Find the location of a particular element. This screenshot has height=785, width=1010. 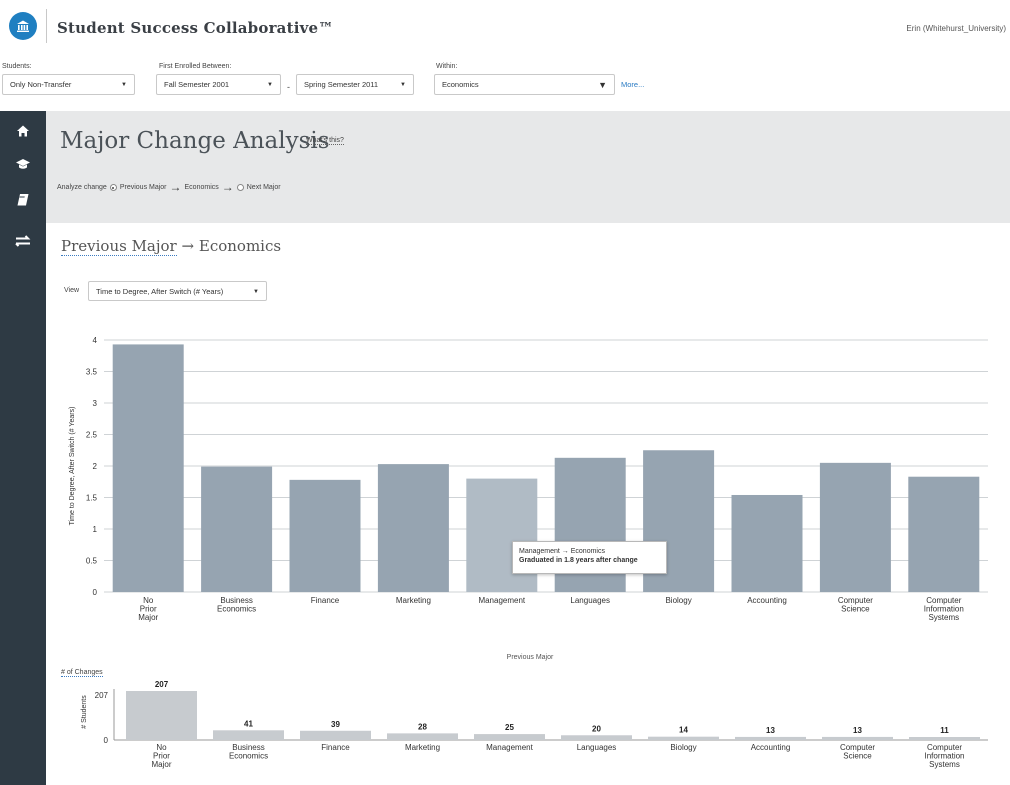

count-value-label: 20 is located at coordinates (596, 728).